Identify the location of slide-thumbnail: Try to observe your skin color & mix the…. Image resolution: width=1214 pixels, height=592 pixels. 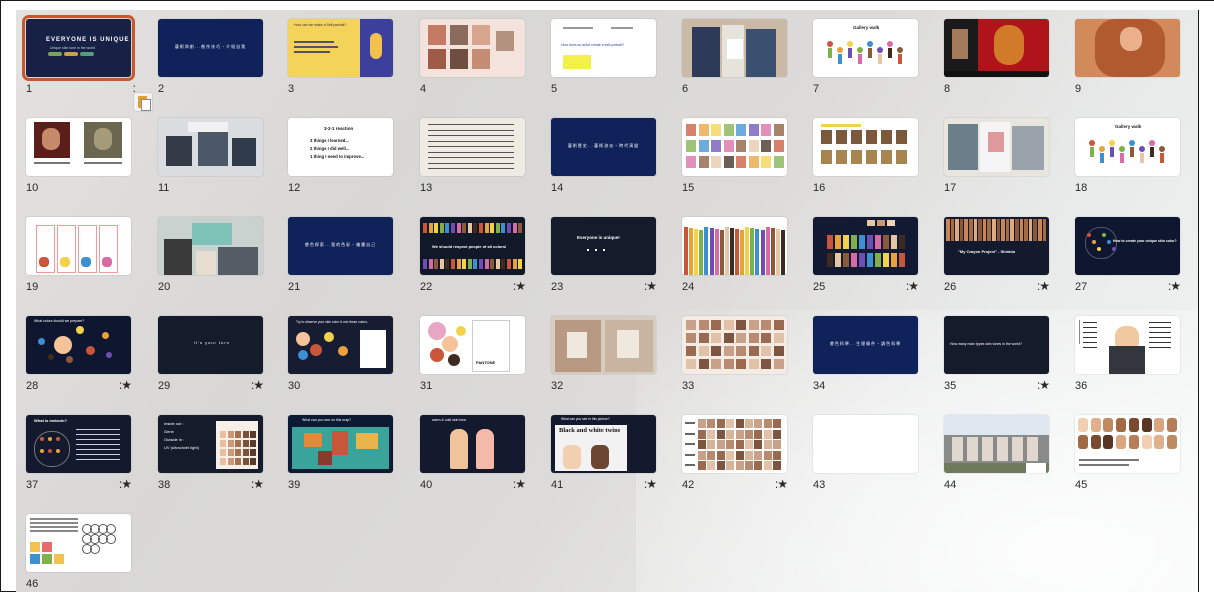
(340, 345).